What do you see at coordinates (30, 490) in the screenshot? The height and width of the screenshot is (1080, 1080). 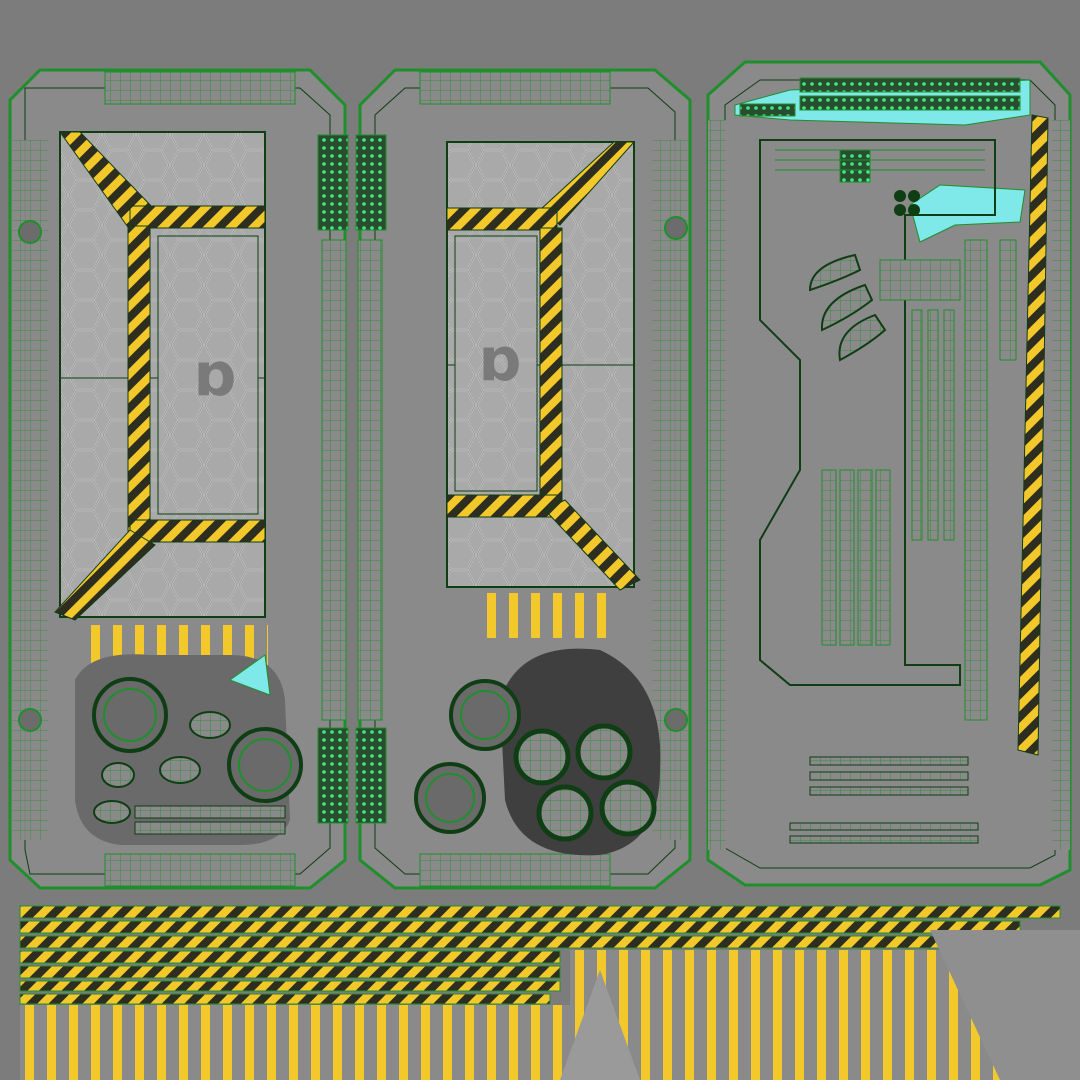 I see `left-side-rail` at bounding box center [30, 490].